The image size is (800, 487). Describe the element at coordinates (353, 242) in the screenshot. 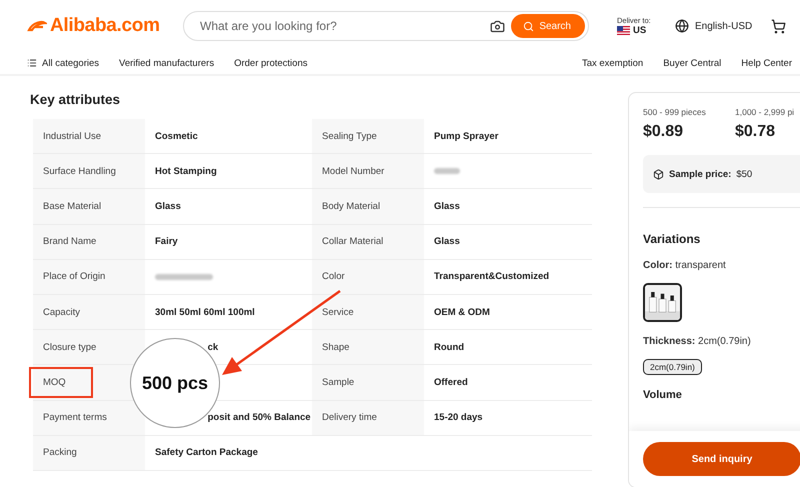

I see `attribute-label: Collar Material` at that location.